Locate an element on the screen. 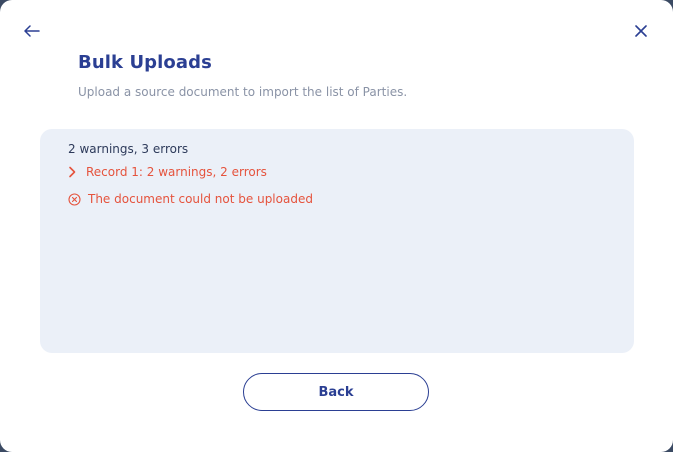  back-arrow-icon is located at coordinates (32, 31).